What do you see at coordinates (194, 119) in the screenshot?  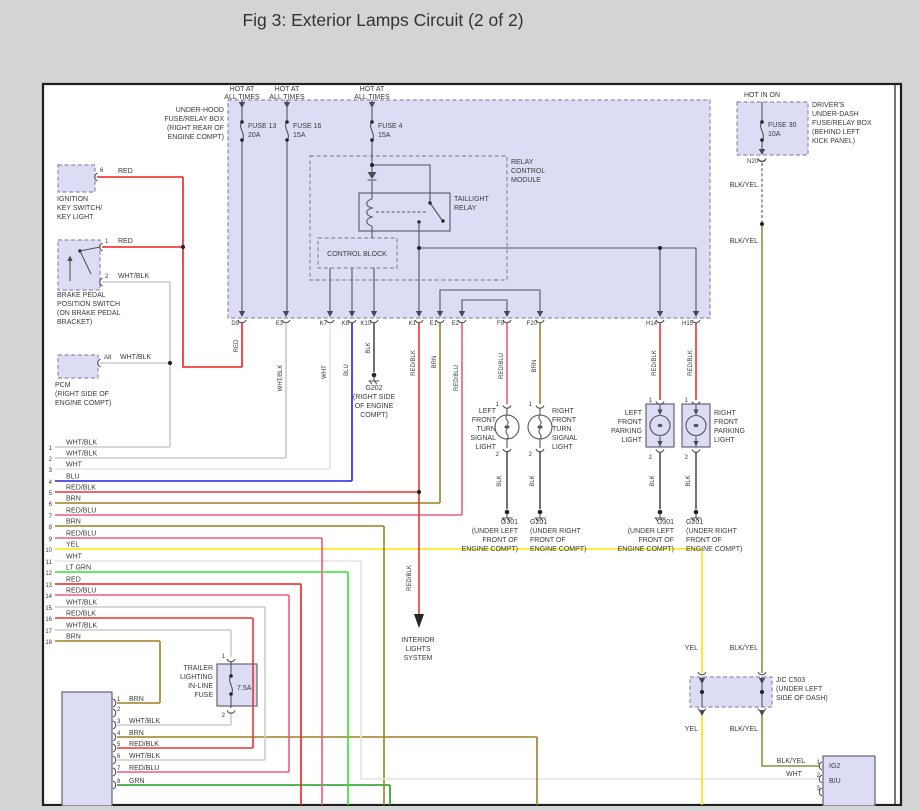 I see `svg-text: FUSE/RELAY BOX` at bounding box center [194, 119].